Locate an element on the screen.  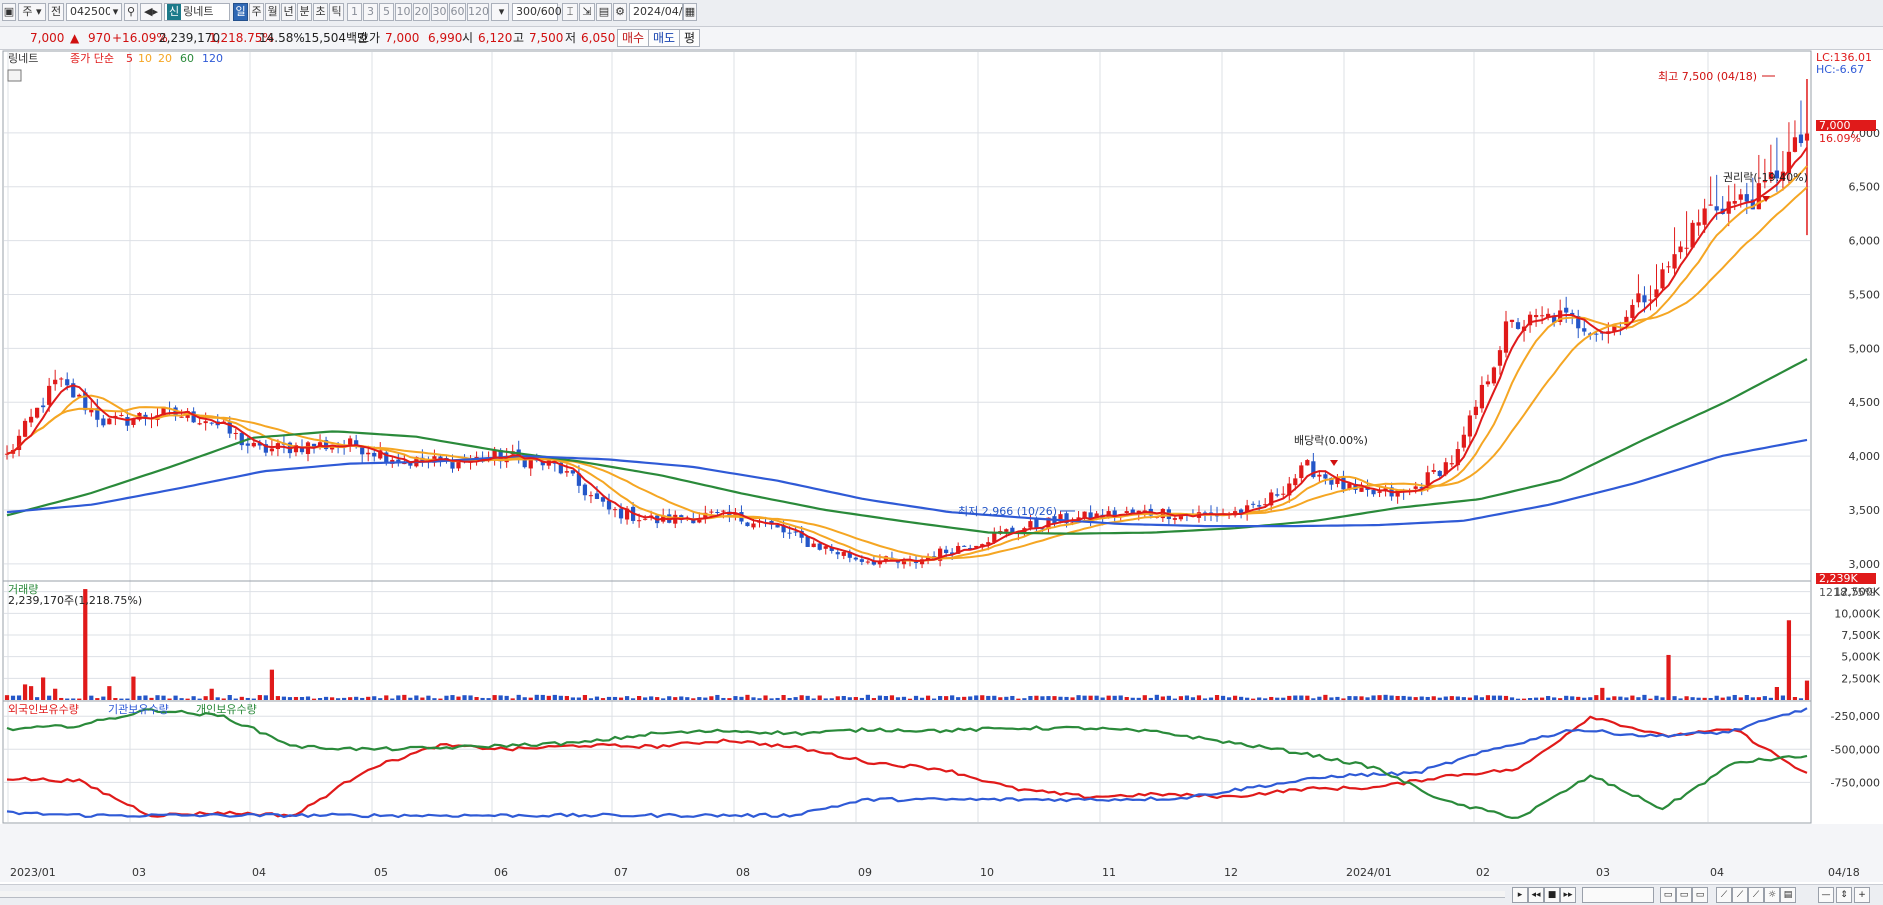
interval-120: 120 is located at coordinates (478, 12).